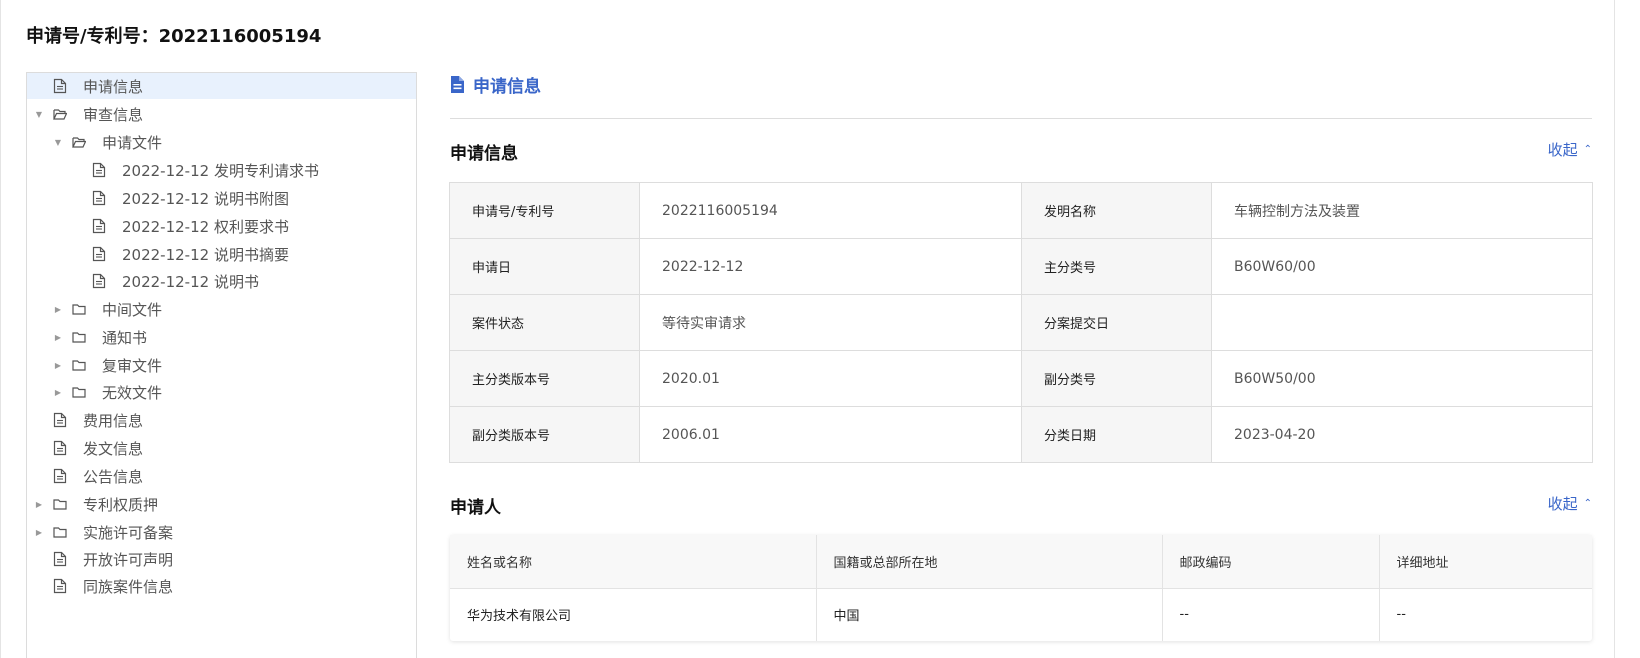  I want to click on section-header: 申请信息, so click(495, 84).